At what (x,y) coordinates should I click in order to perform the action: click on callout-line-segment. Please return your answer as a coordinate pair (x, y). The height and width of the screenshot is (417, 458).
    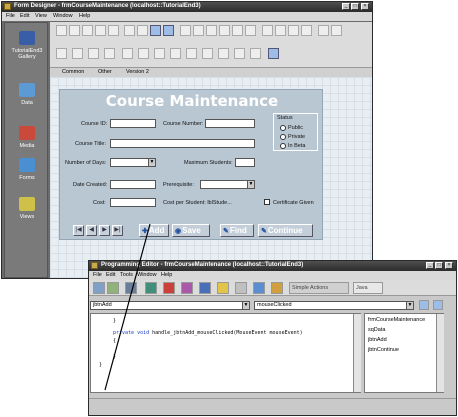
    Looking at the image, I should click on (127, 307).